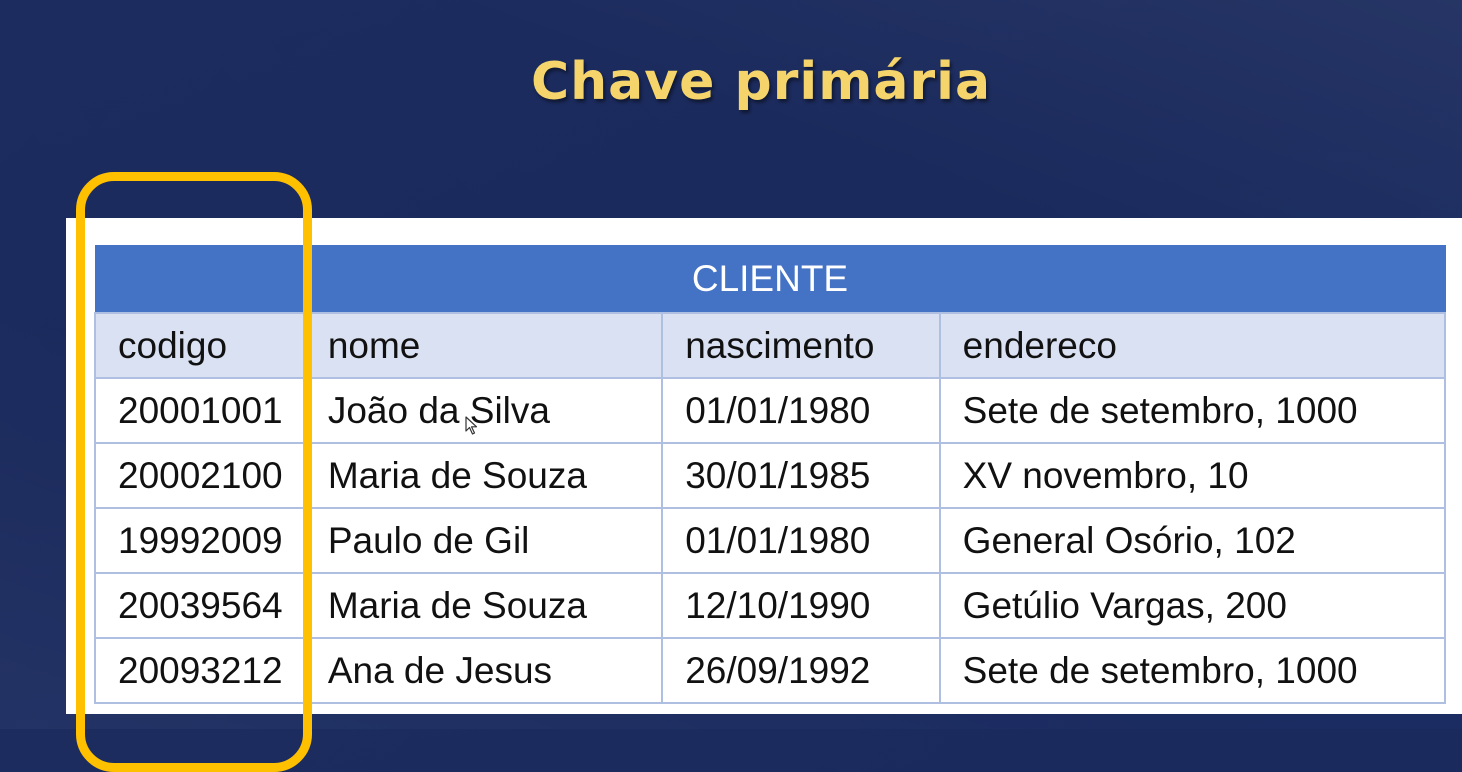 Image resolution: width=1462 pixels, height=772 pixels. I want to click on cell-nome: João da Silva, so click(483, 410).